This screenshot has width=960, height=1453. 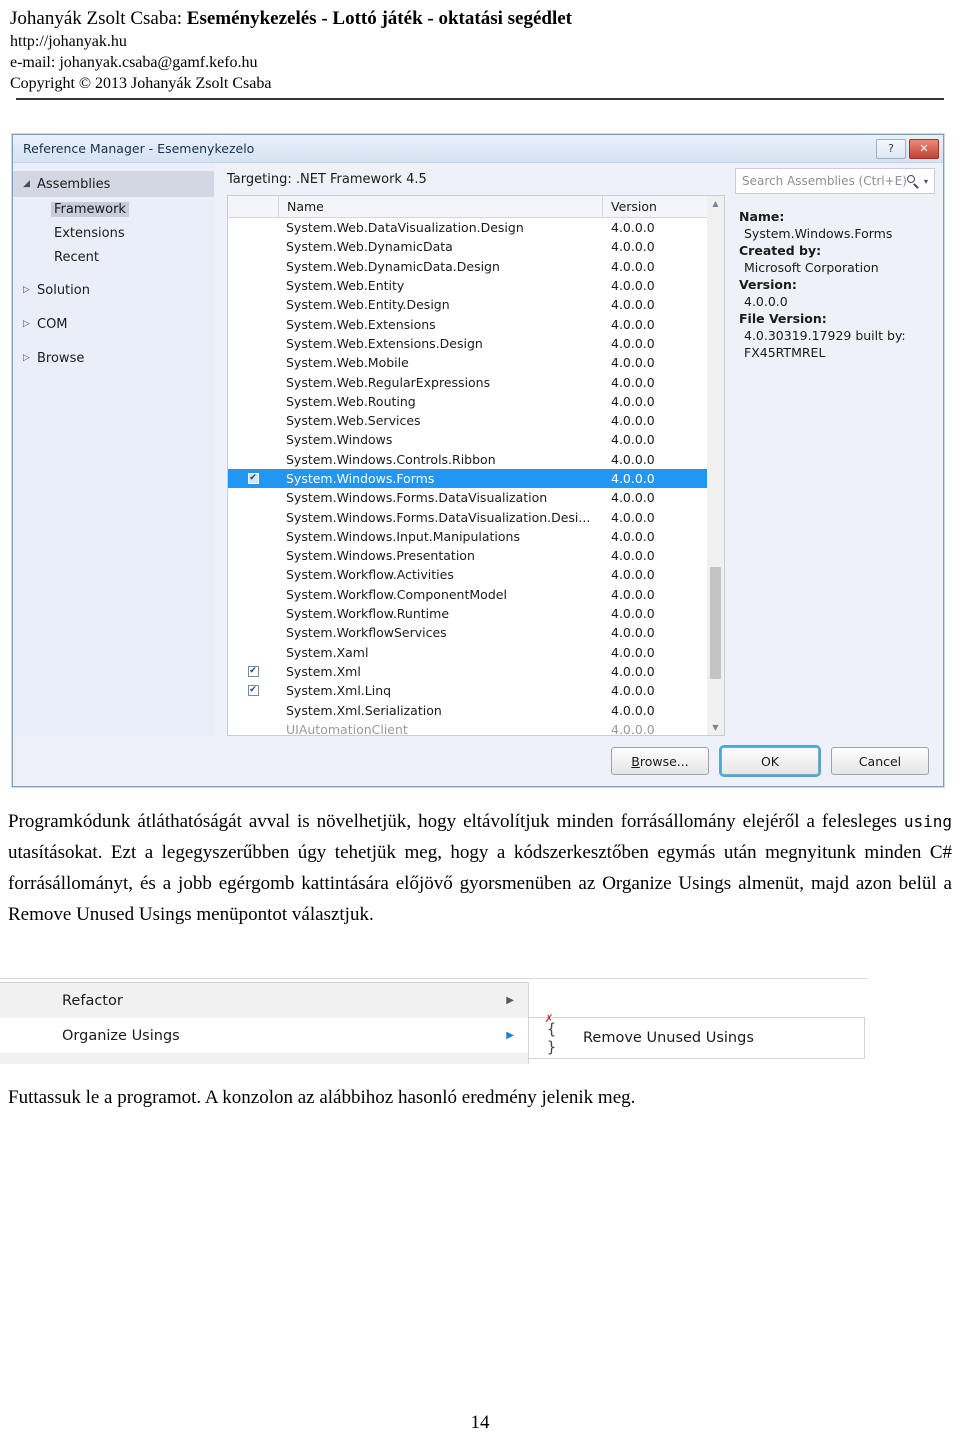 I want to click on sidebar-item-assemblies: ◢ Assemblies, so click(x=113, y=184).